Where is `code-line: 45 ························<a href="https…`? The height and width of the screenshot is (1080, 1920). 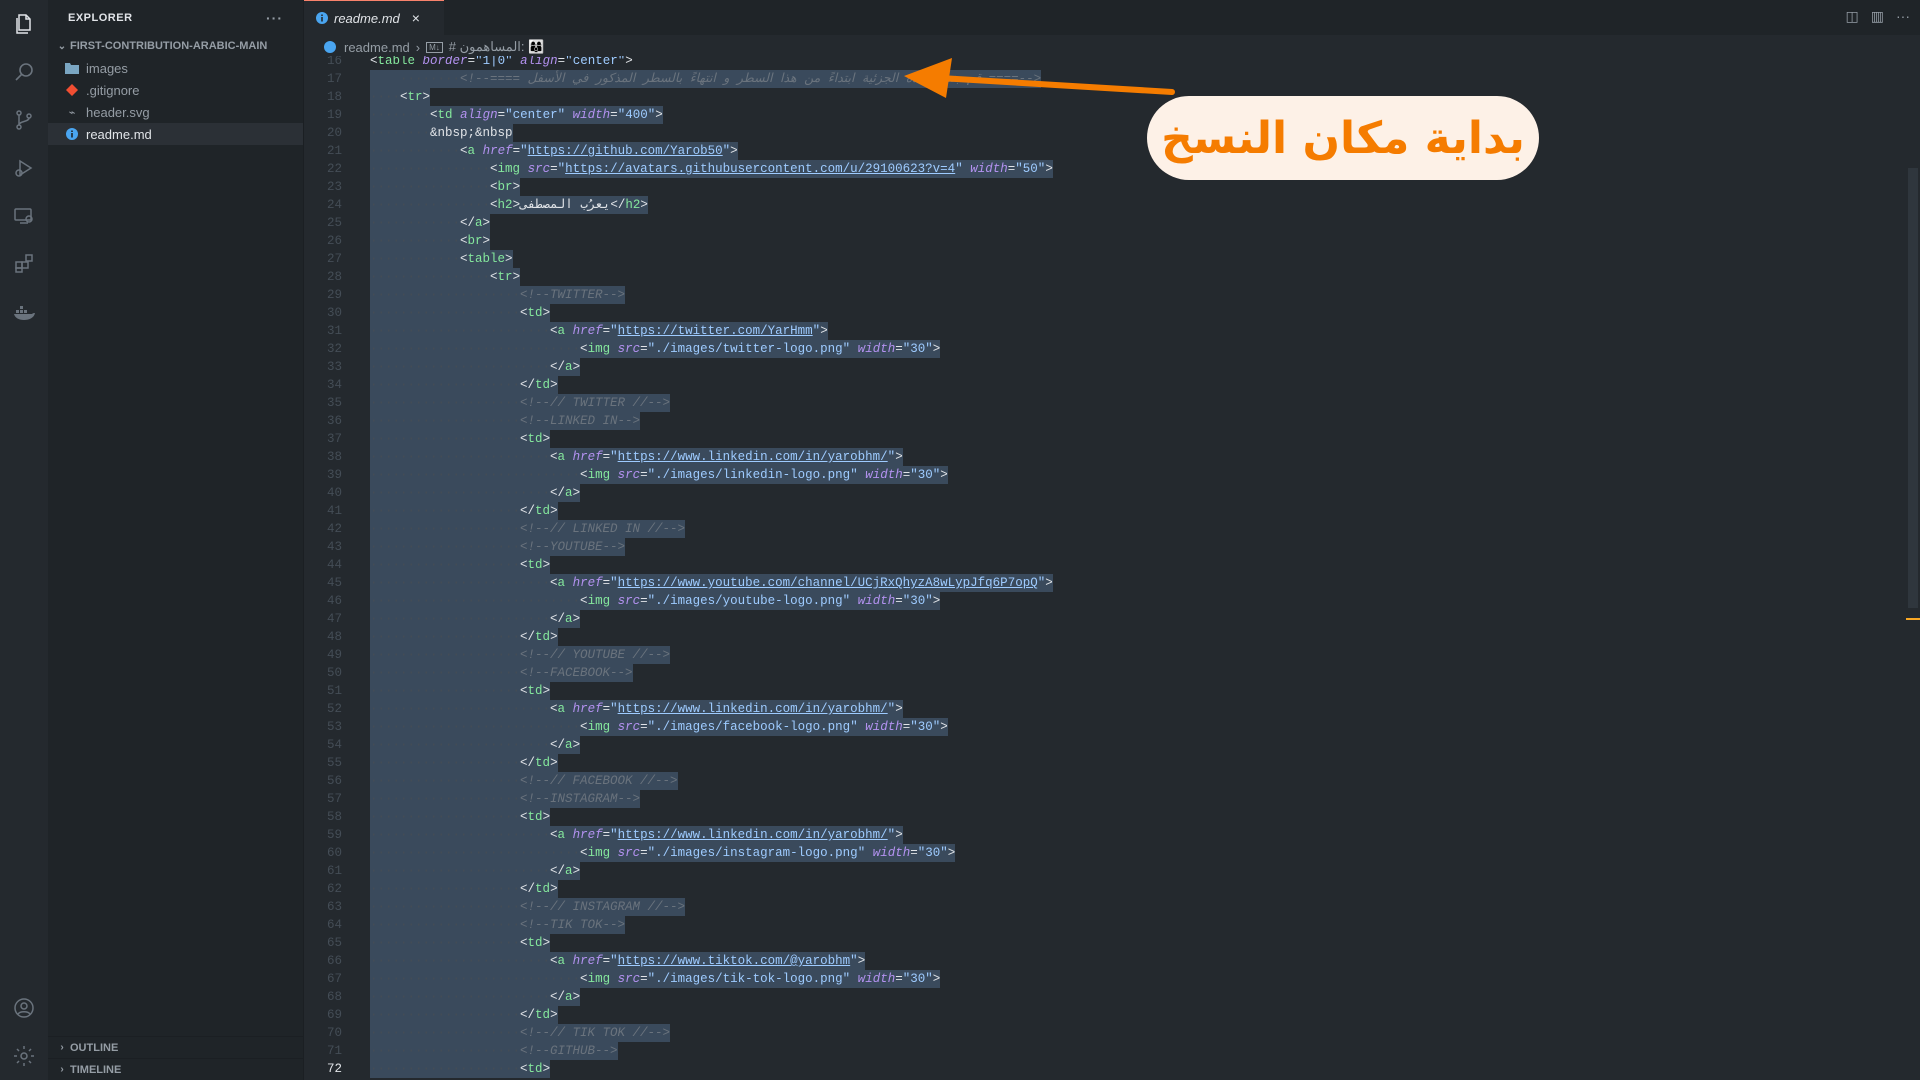 code-line: 45 ························<a href="https… is located at coordinates (1104, 583).